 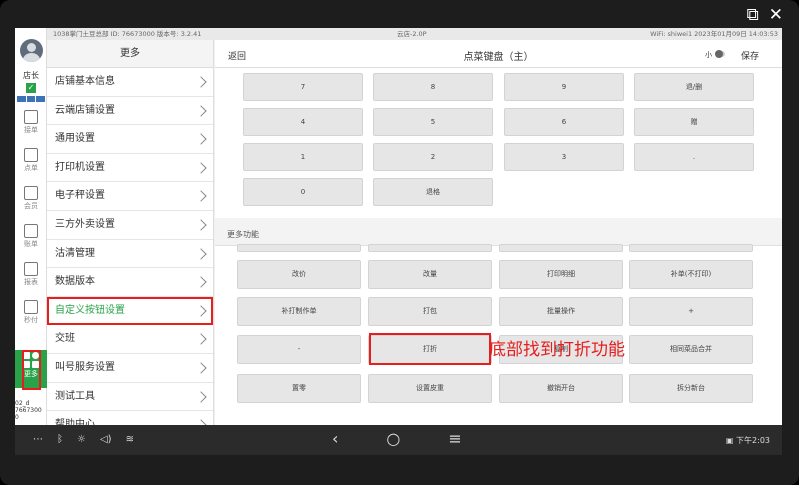 What do you see at coordinates (433, 87) in the screenshot?
I see `key-8: 8` at bounding box center [433, 87].